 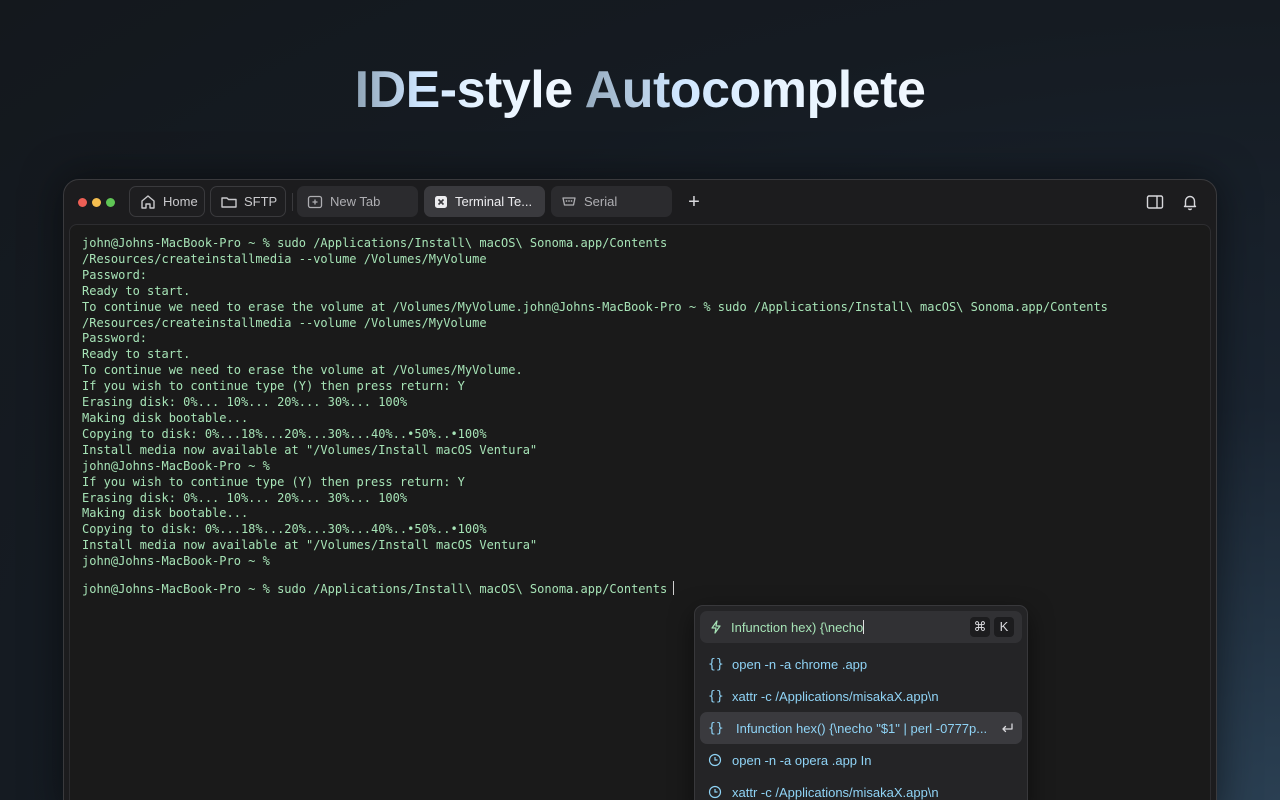 What do you see at coordinates (229, 202) in the screenshot?
I see `folder-icon` at bounding box center [229, 202].